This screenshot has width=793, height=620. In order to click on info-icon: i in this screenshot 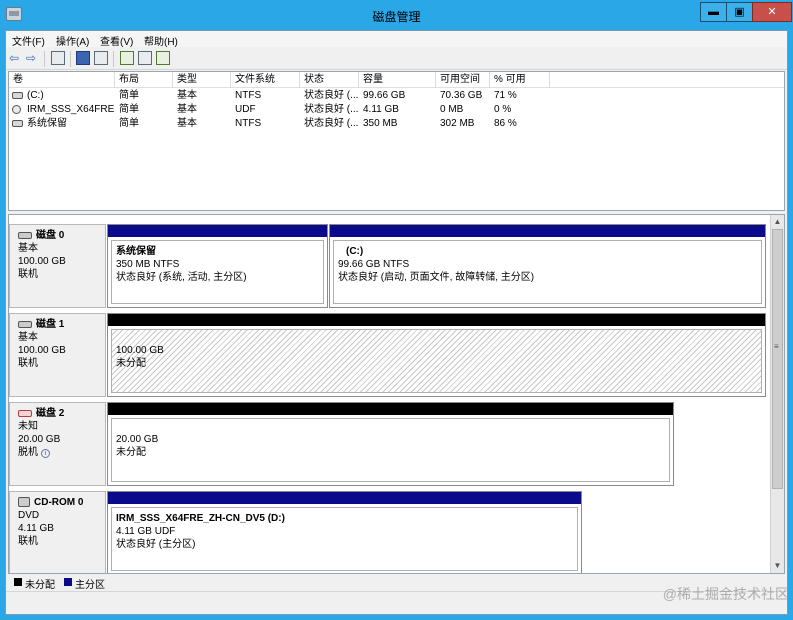, I will do `click(45, 453)`.